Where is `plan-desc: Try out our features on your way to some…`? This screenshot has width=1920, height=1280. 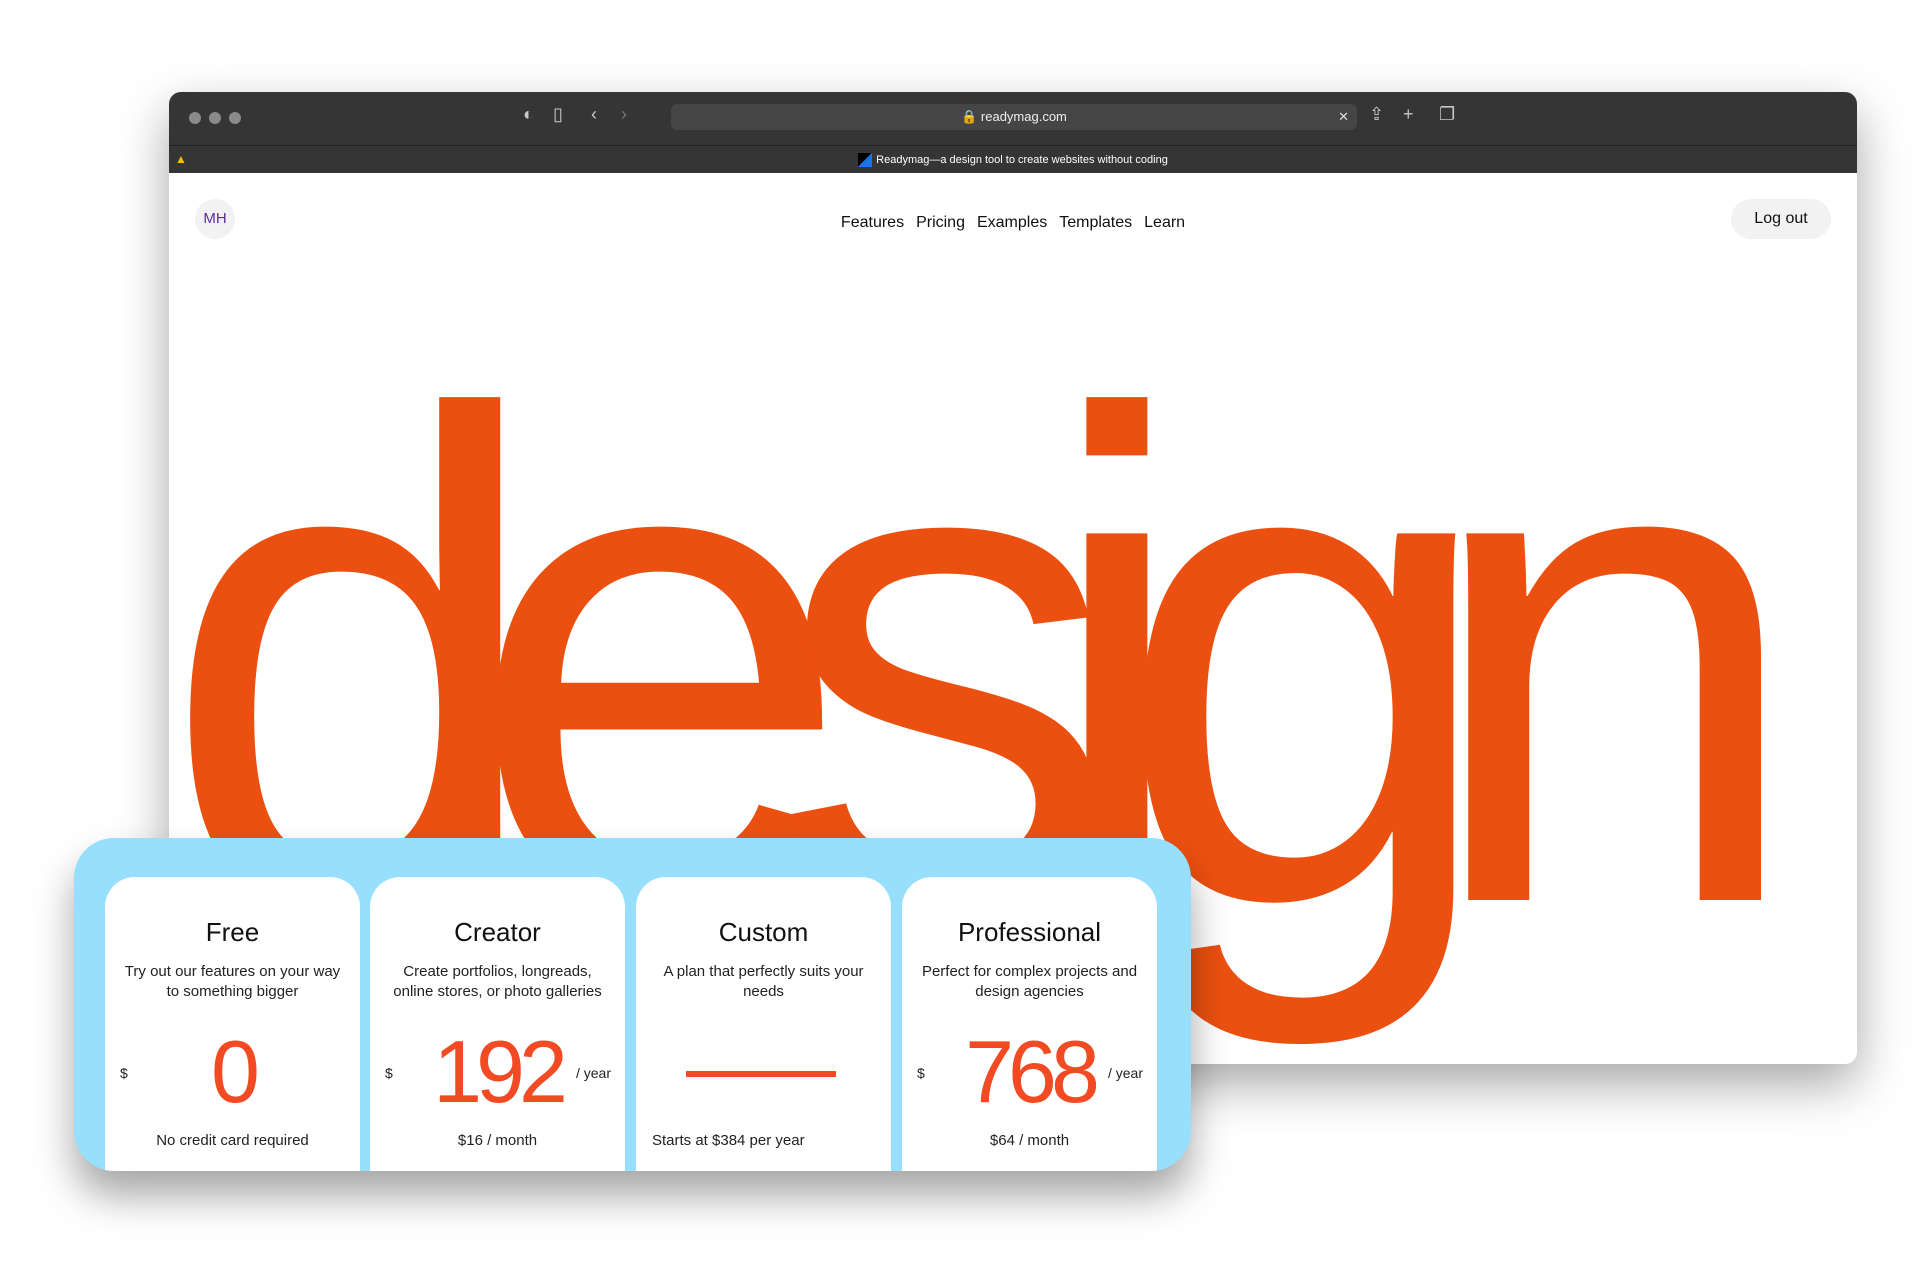 plan-desc: Try out our features on your way to some… is located at coordinates (232, 981).